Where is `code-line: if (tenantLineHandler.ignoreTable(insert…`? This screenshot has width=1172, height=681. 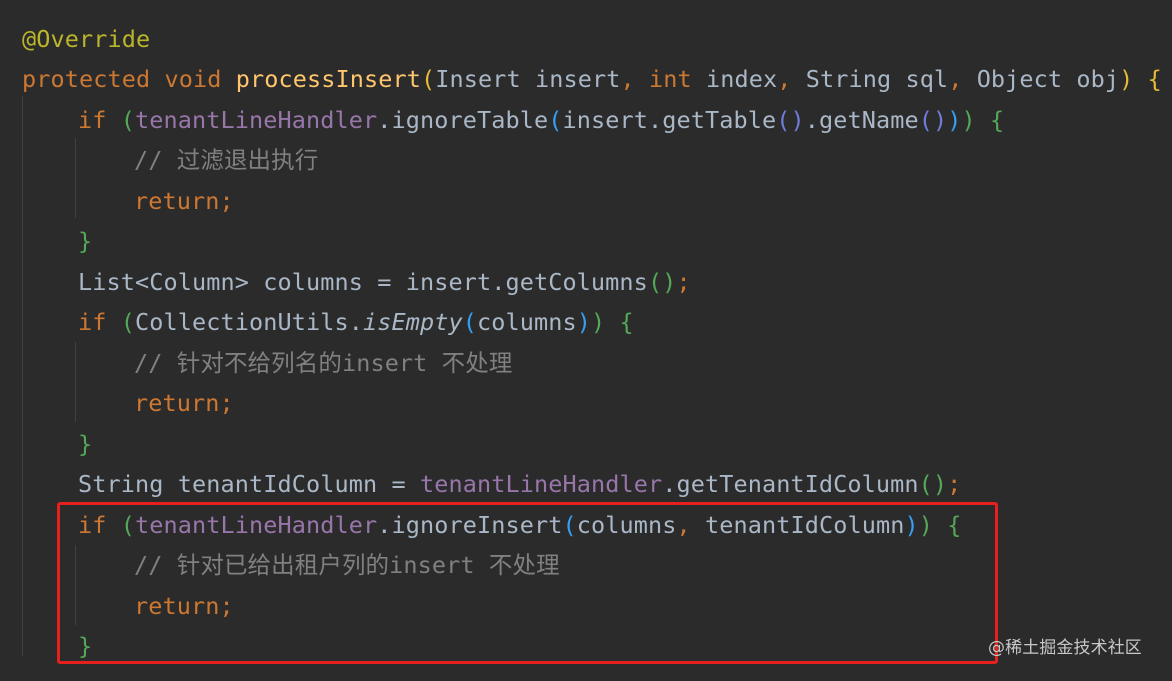
code-line: if (tenantLineHandler.ignoreTable(insert… is located at coordinates (541, 120).